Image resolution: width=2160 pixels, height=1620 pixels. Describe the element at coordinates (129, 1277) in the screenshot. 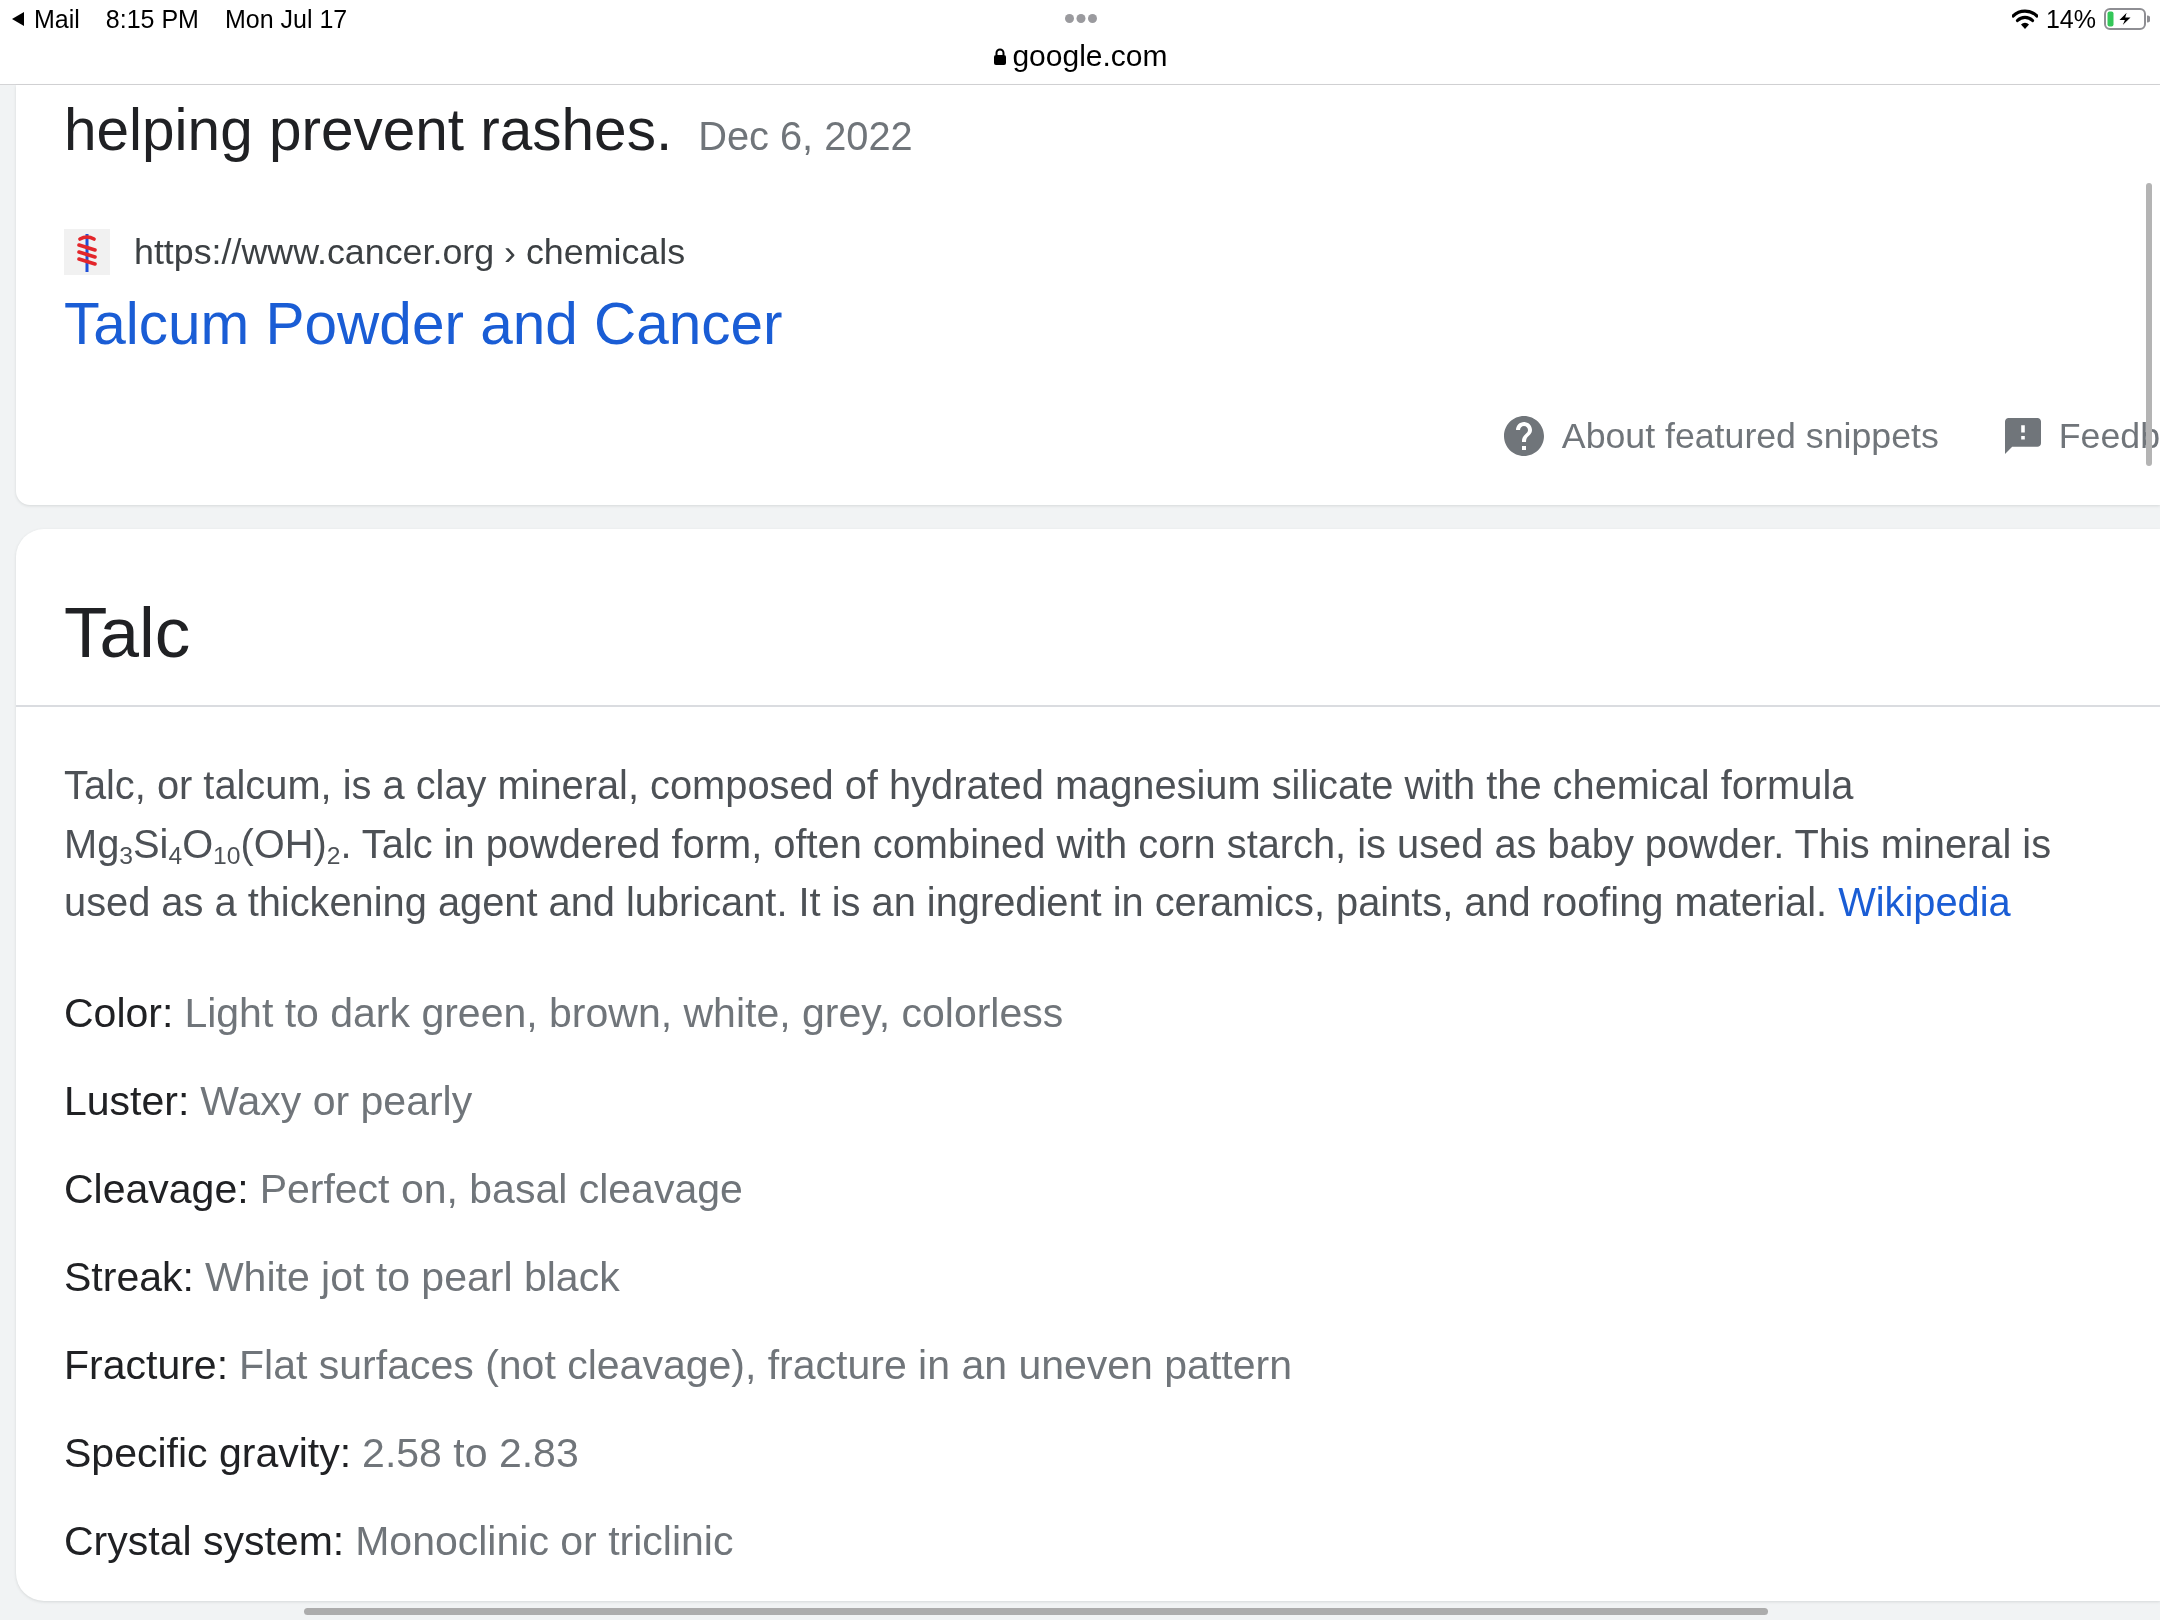

I see `fact-label: Streak:` at that location.